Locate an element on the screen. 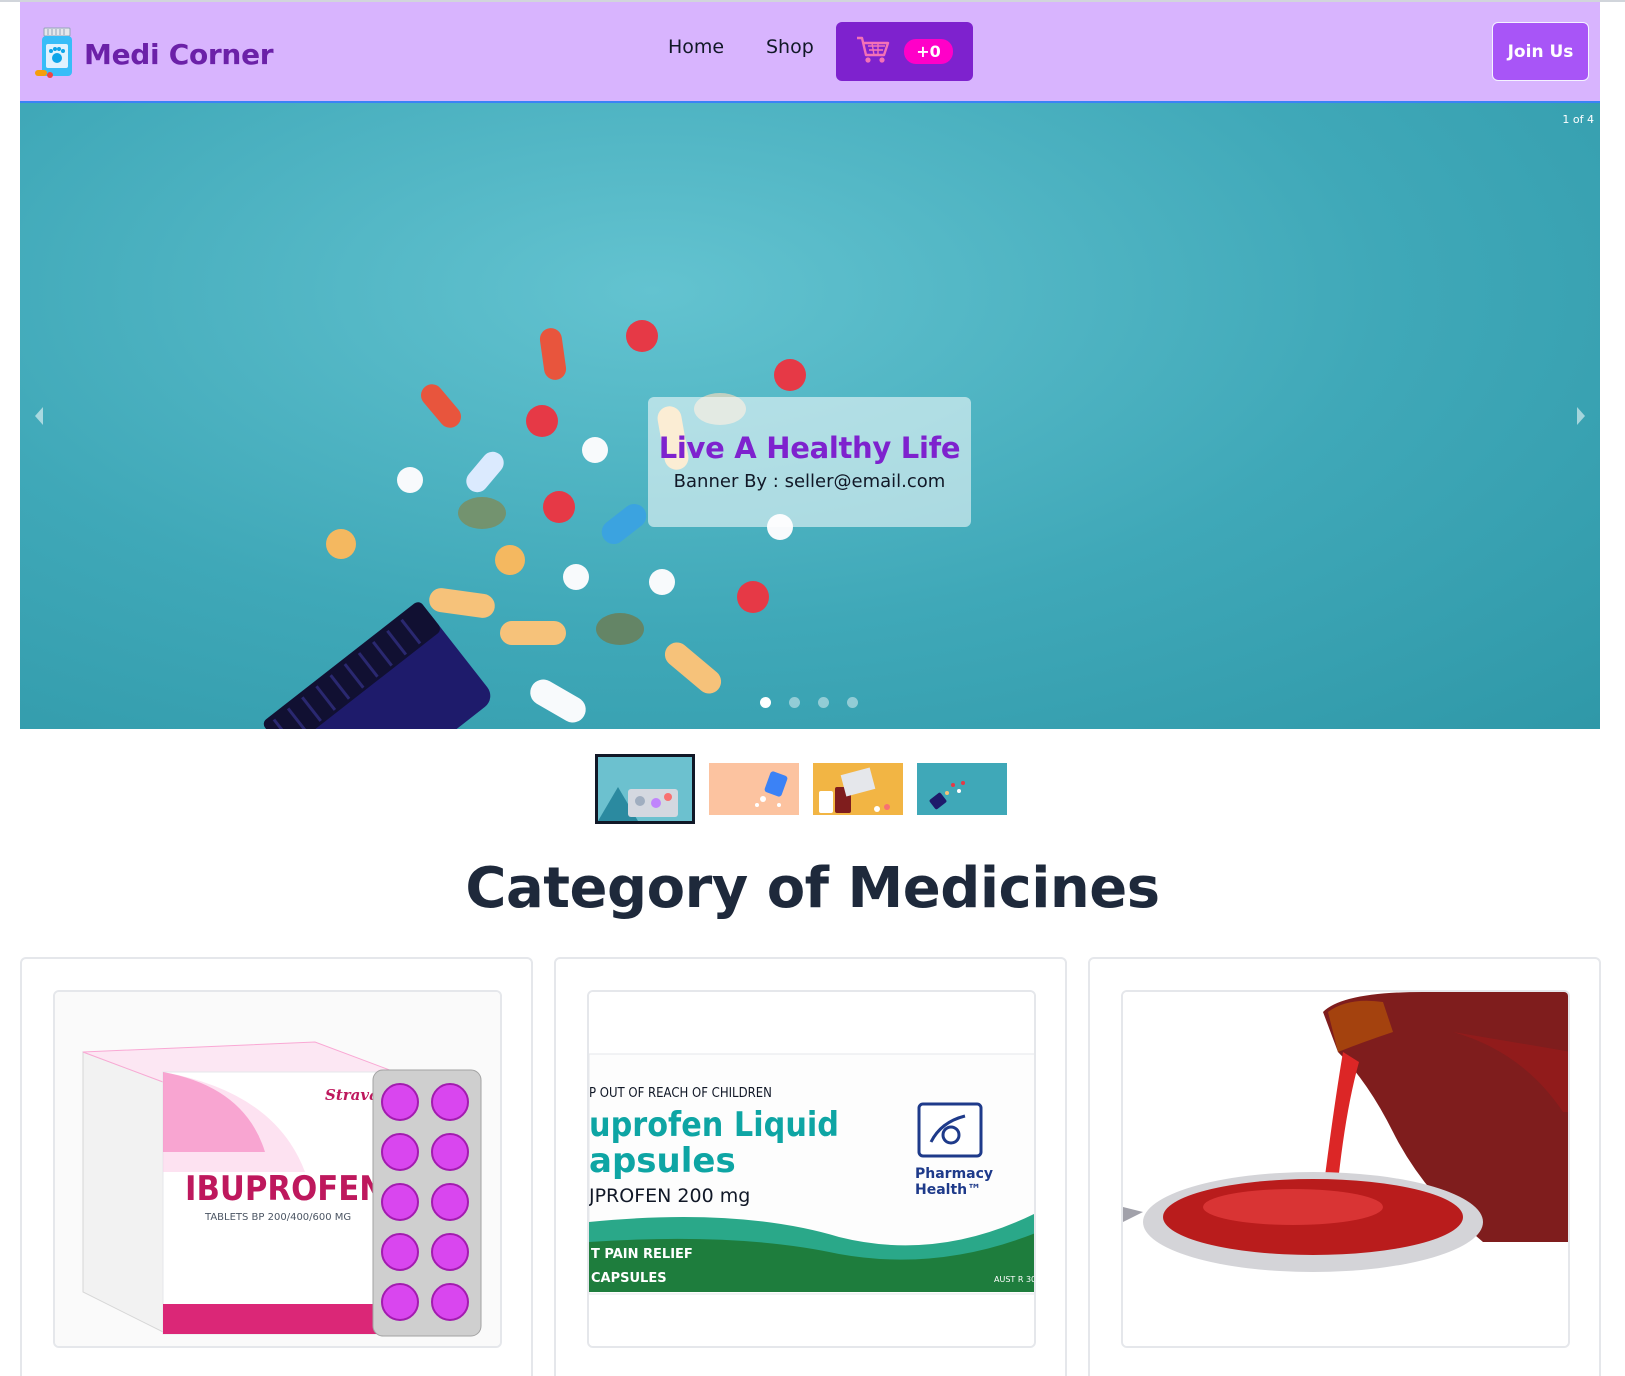 The width and height of the screenshot is (1625, 1376). category-card is located at coordinates (1344, 1166).